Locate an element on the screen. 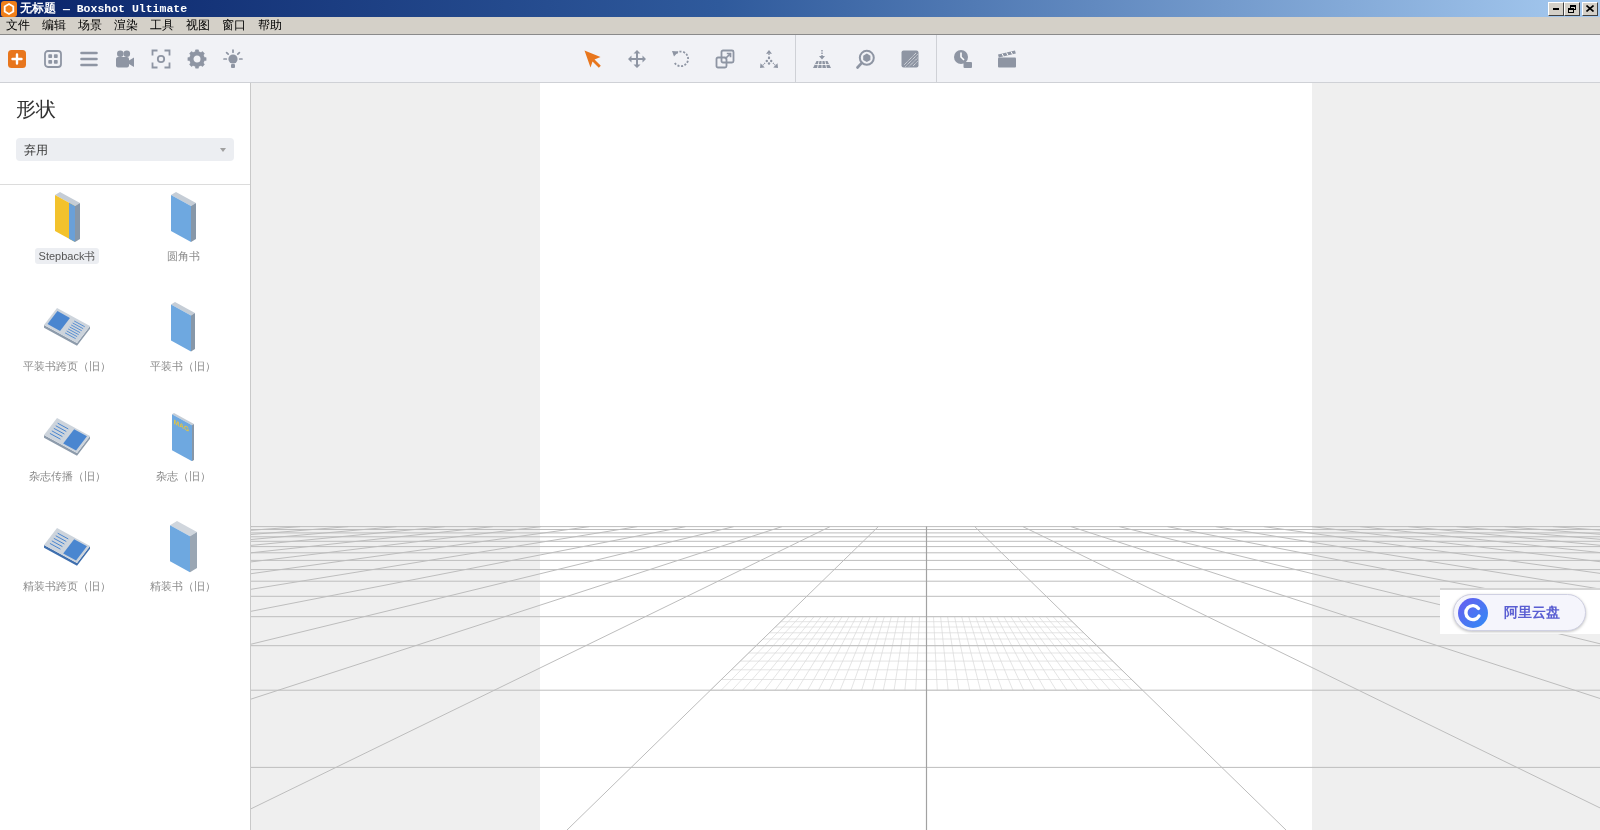 The height and width of the screenshot is (830, 1600). menu-item: 视图 is located at coordinates (198, 25).